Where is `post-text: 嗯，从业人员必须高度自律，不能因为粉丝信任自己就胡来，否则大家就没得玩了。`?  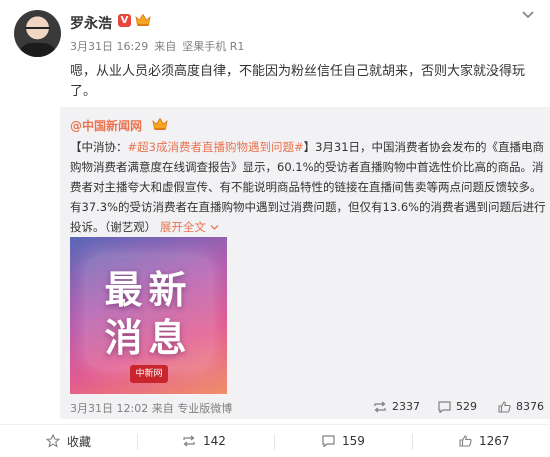 post-text: 嗯，从业人员必须高度自律，不能因为粉丝信任自己就胡来，否则大家就没得玩了。 is located at coordinates (298, 81).